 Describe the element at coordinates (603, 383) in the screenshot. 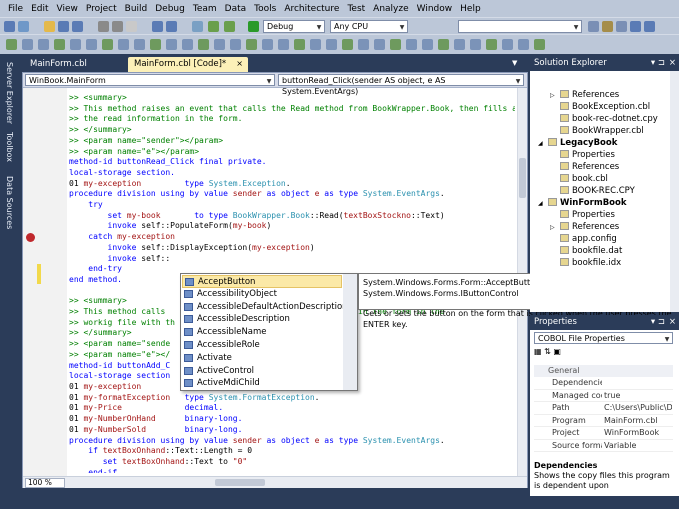

I see `property-row: Dependencies` at that location.